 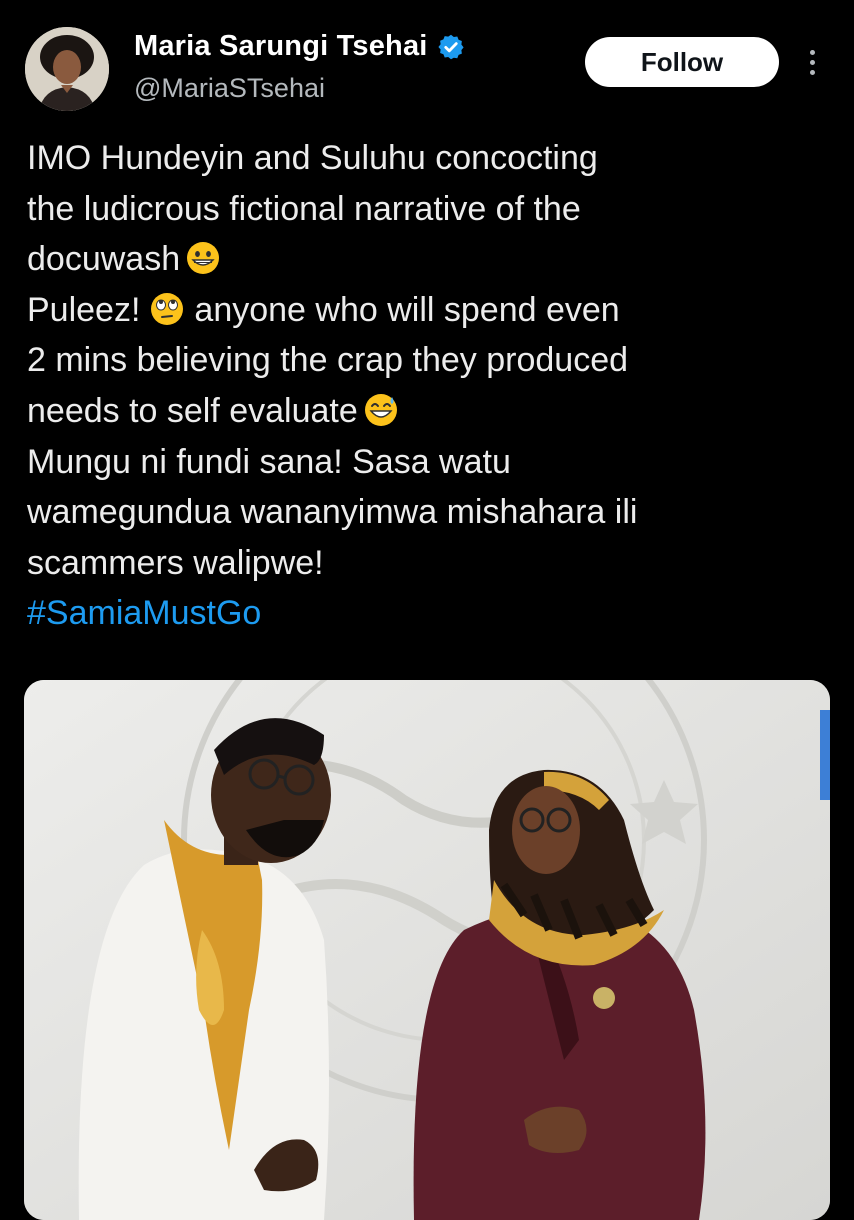 I want to click on hashtag-link: #SamiaMustGo, so click(x=427, y=613).